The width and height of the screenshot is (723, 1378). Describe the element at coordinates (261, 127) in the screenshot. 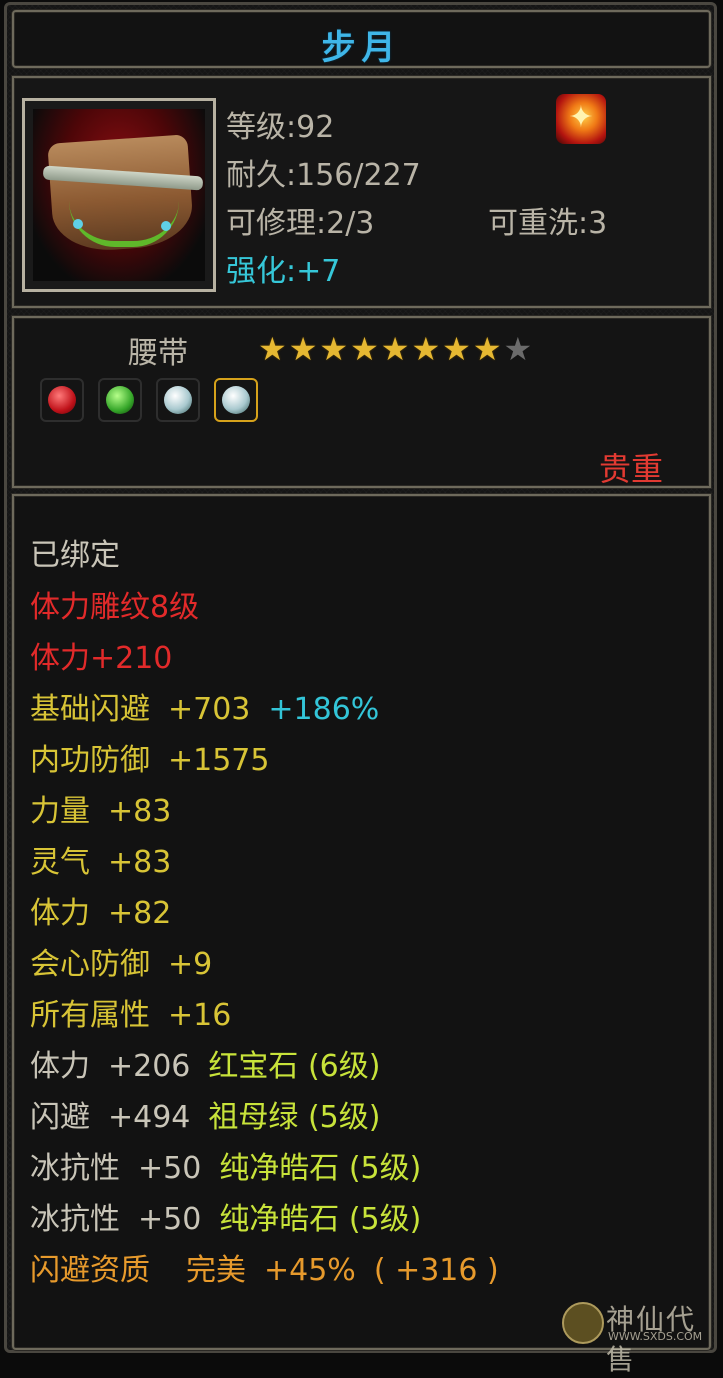

I see `level-label: 等级:` at that location.